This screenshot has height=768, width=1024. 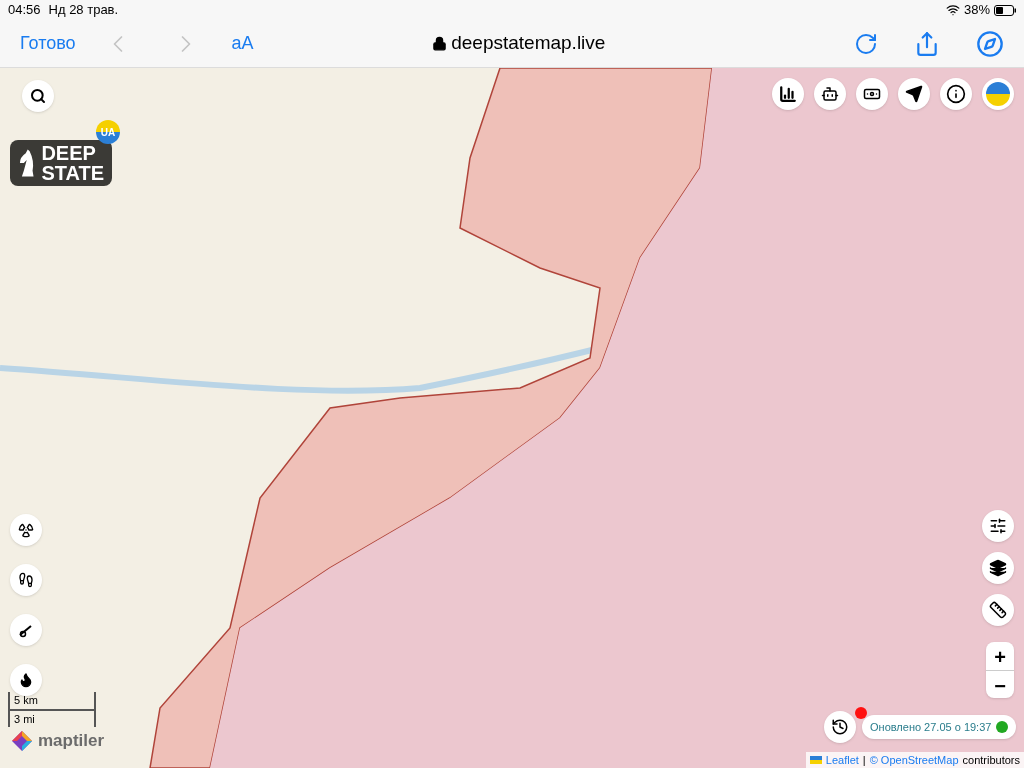 What do you see at coordinates (998, 610) in the screenshot?
I see `ruler-icon` at bounding box center [998, 610].